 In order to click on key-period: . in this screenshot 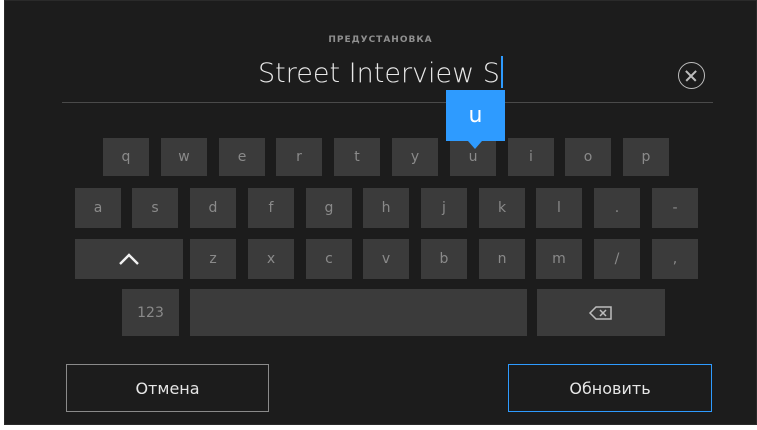, I will do `click(617, 208)`.